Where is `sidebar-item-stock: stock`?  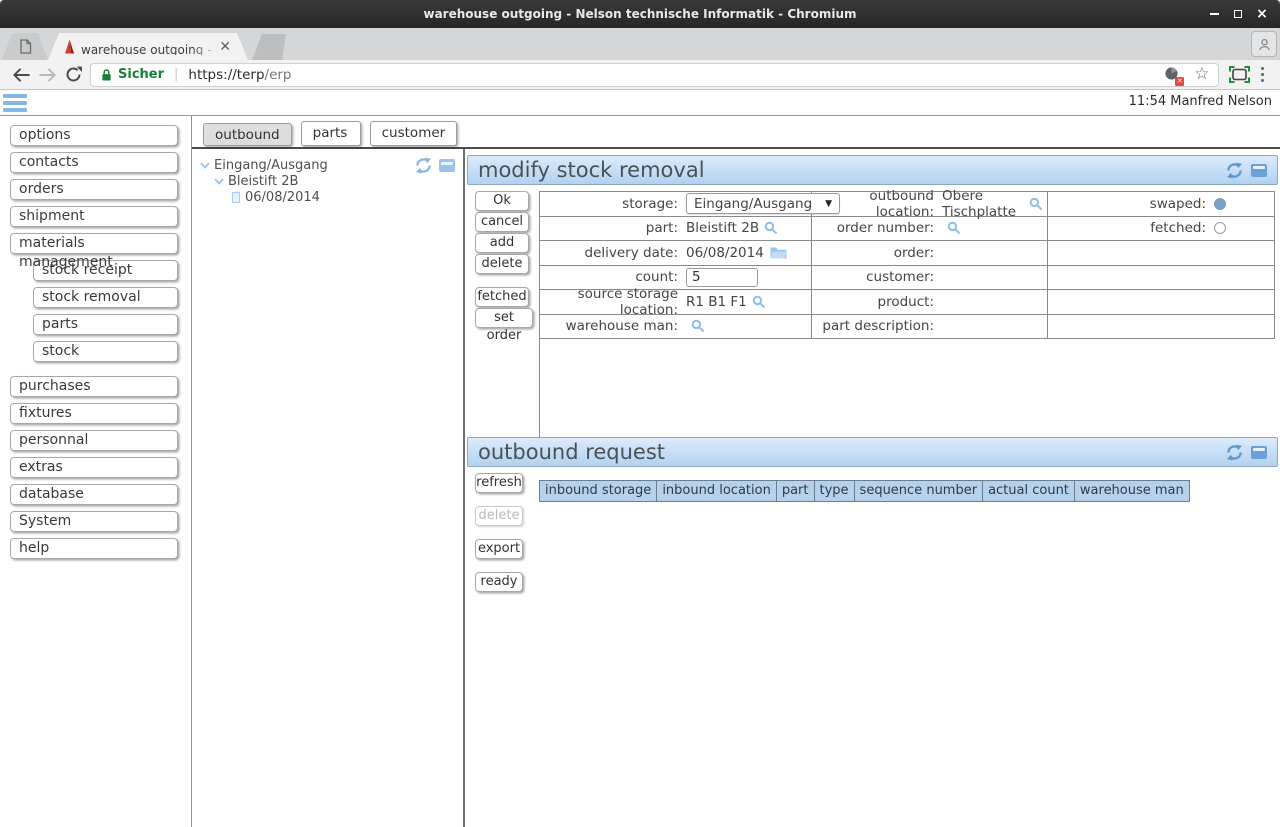 sidebar-item-stock: stock is located at coordinates (105, 351).